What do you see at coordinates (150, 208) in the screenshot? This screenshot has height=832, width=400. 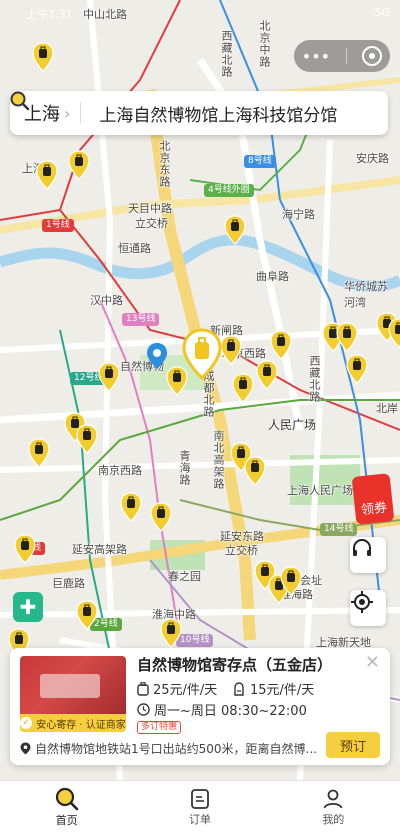 I see `road-label: 天目中路` at bounding box center [150, 208].